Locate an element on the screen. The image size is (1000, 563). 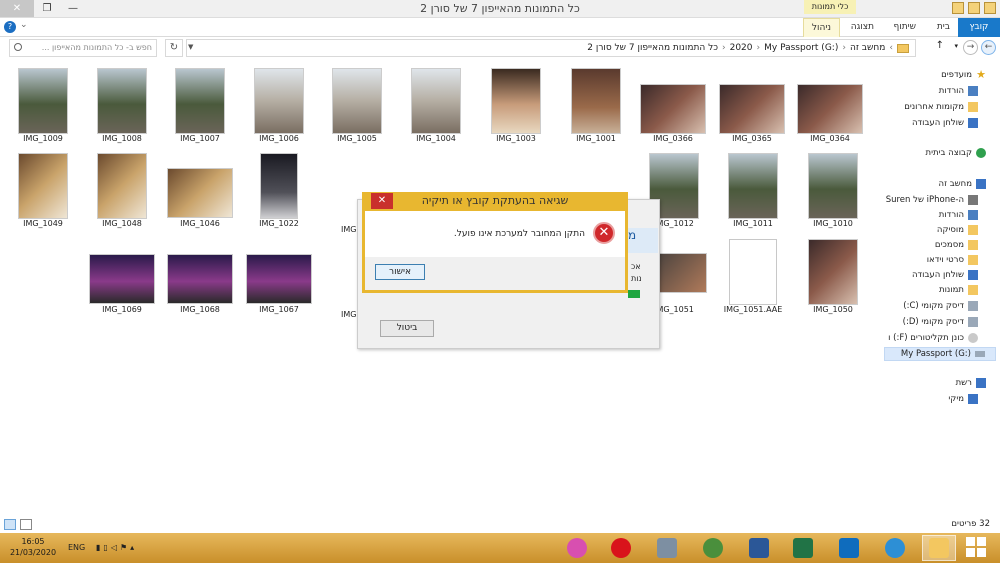
file-item: IMG_1005 is located at coordinates (357, 104).